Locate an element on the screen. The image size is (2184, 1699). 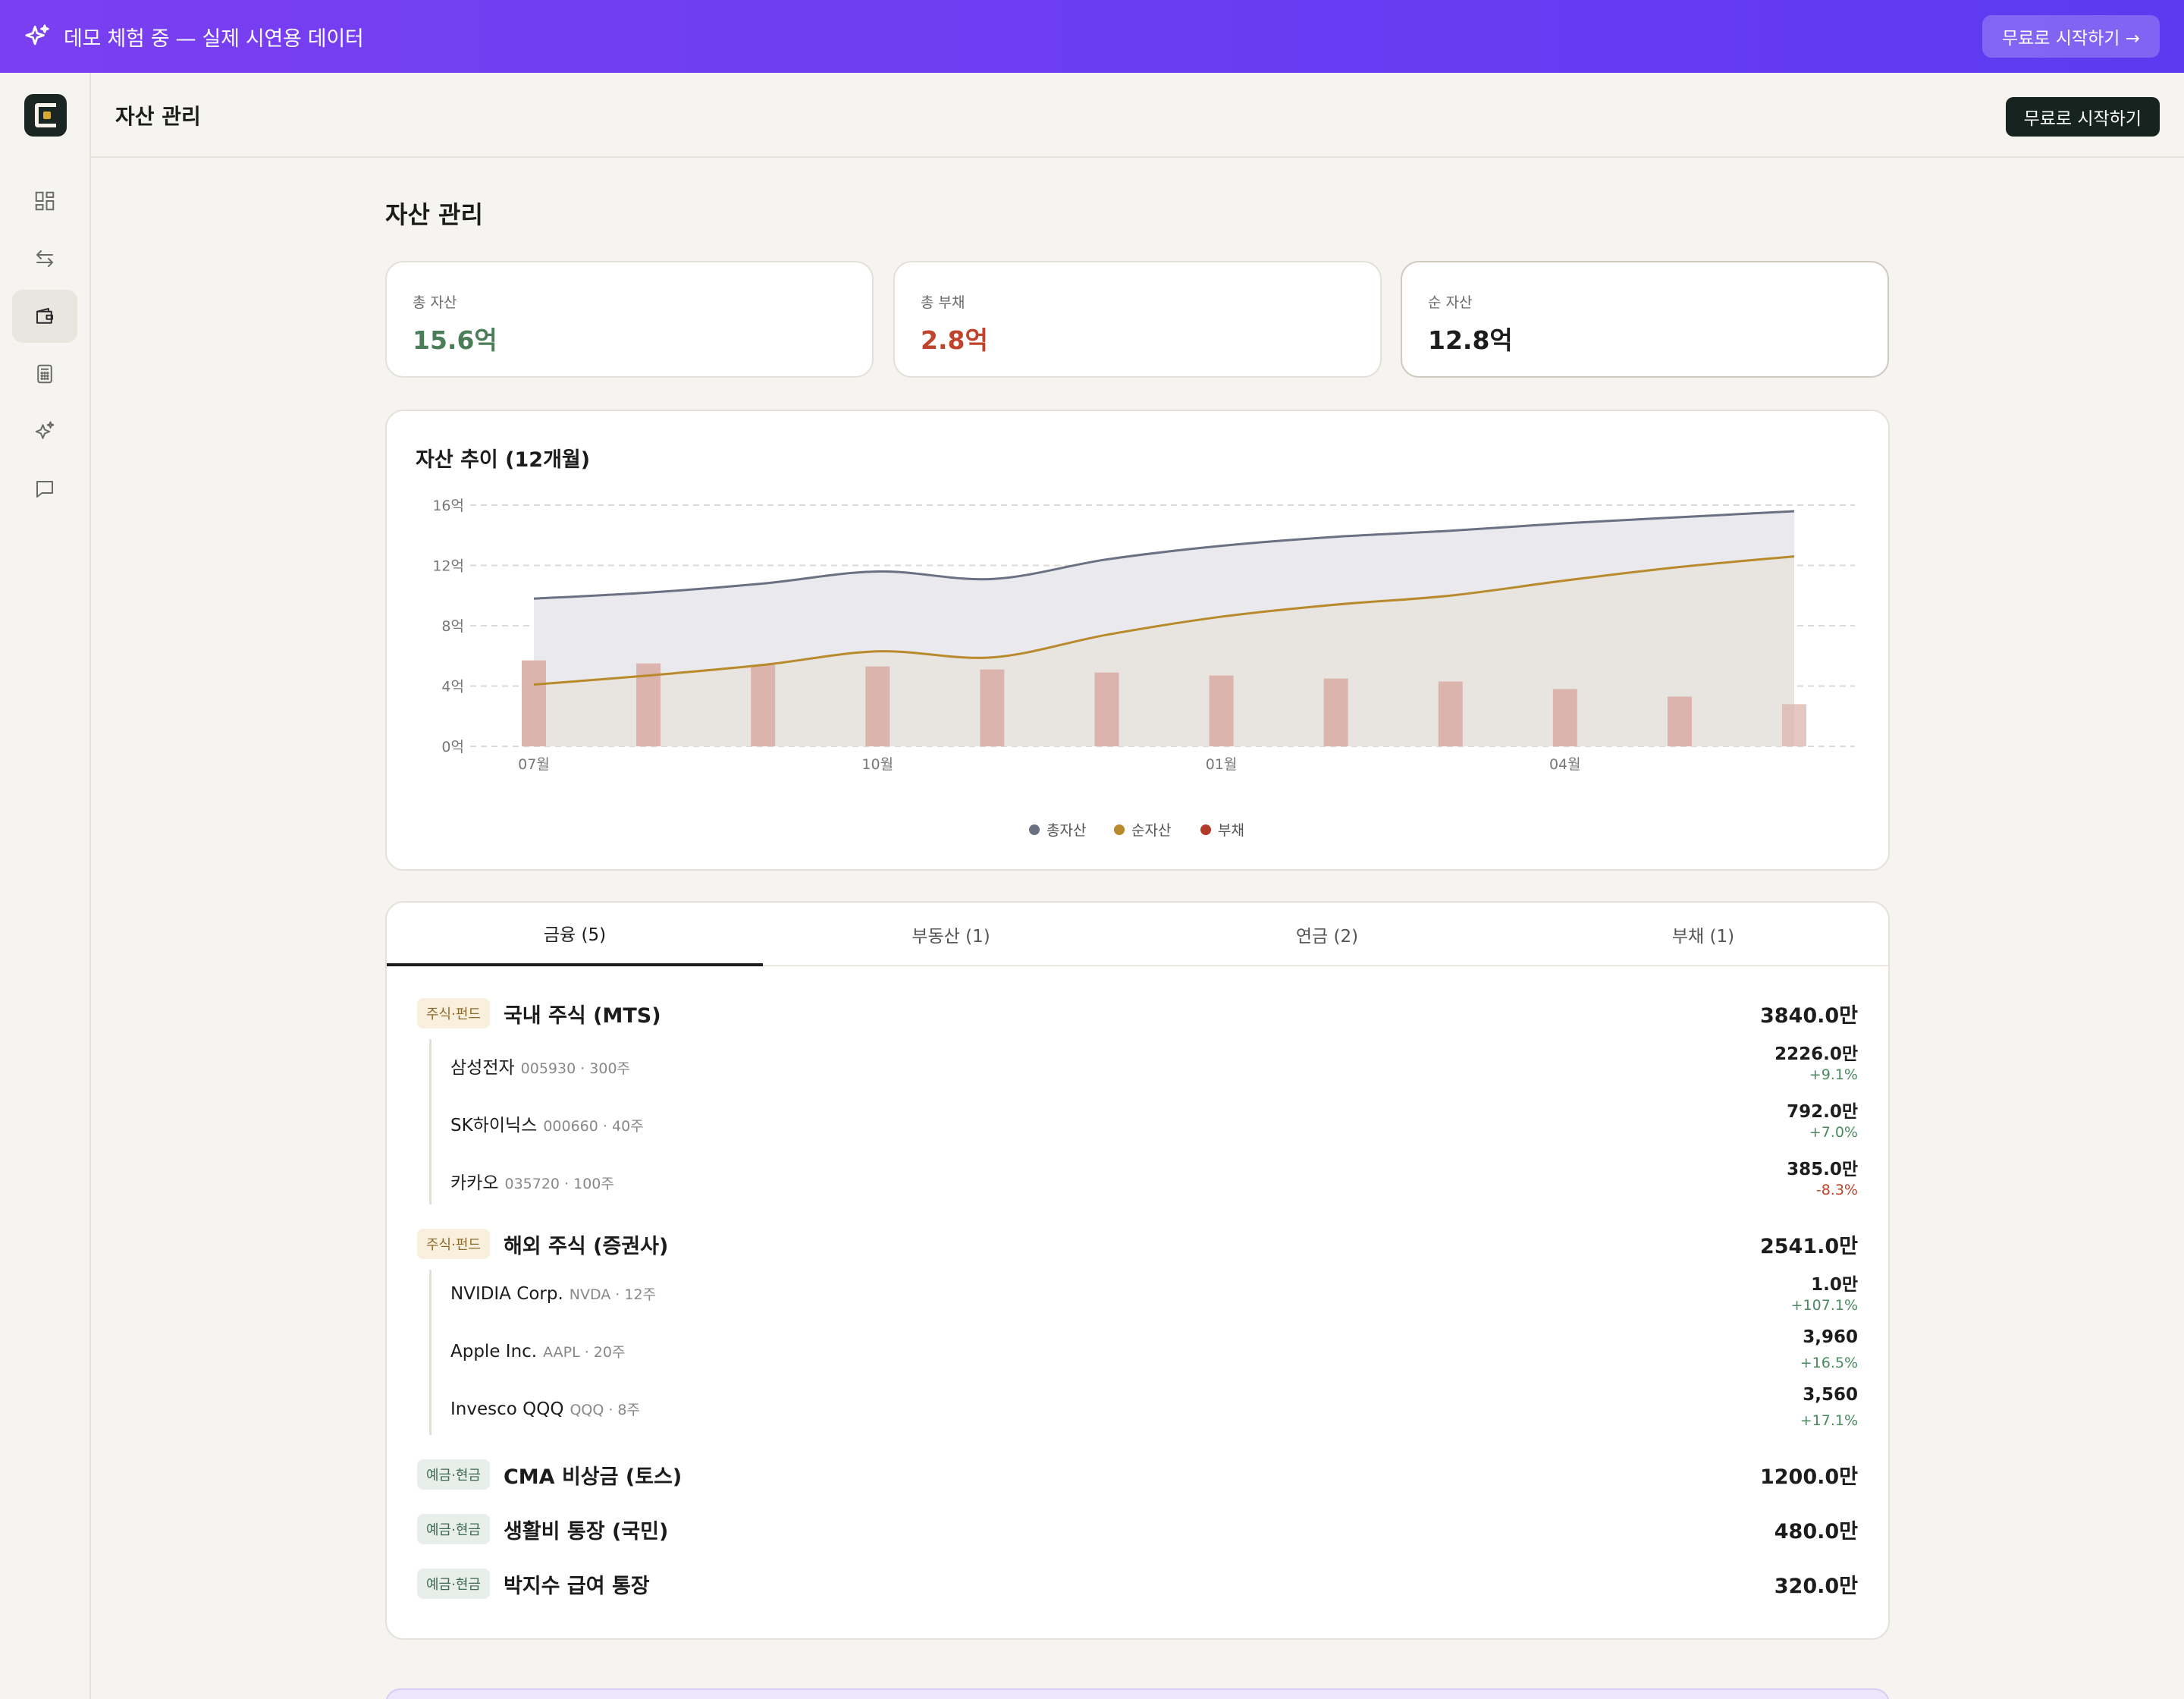
holding-name: 삼성전자 is located at coordinates (482, 1068).